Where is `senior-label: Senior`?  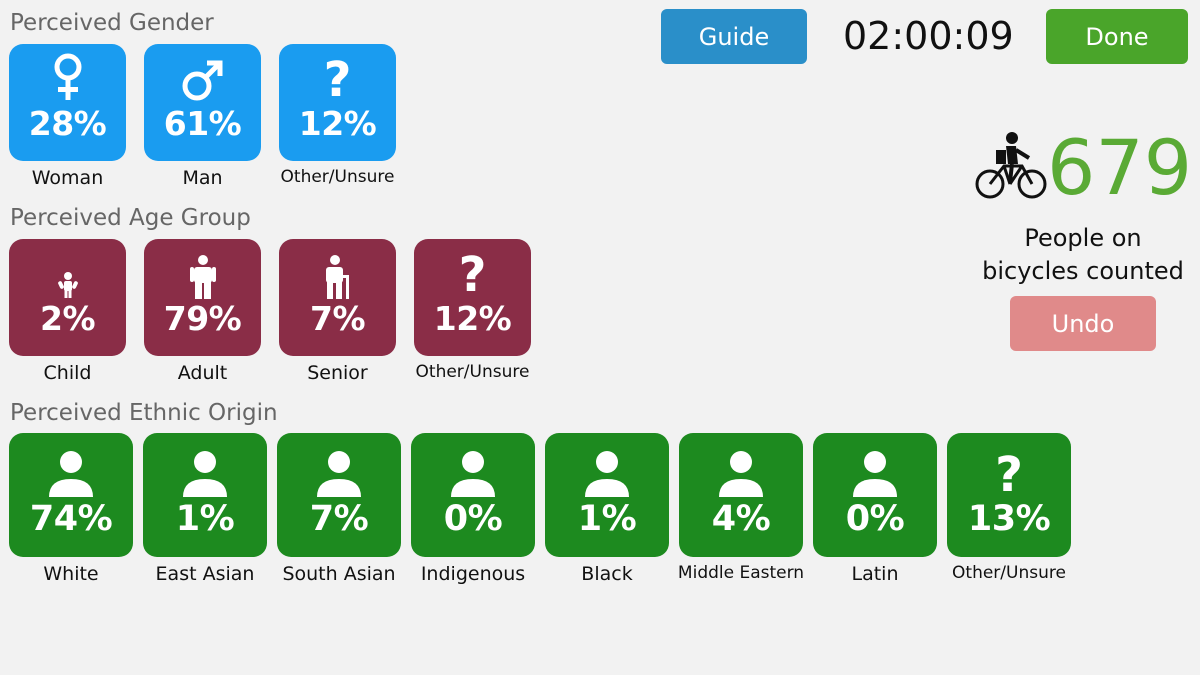
senior-label: Senior is located at coordinates (337, 373).